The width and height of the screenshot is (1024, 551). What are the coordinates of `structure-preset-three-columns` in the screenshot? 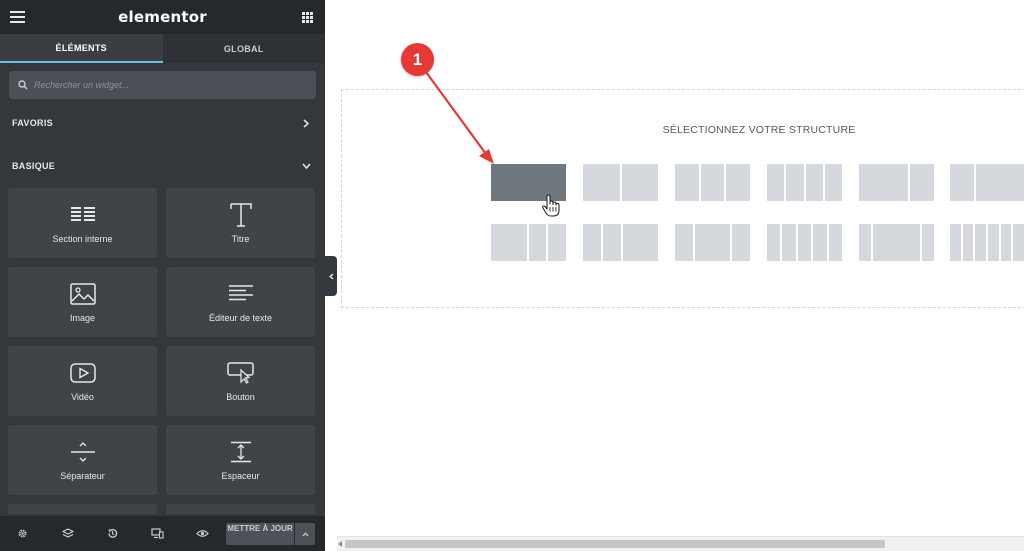 It's located at (713, 182).